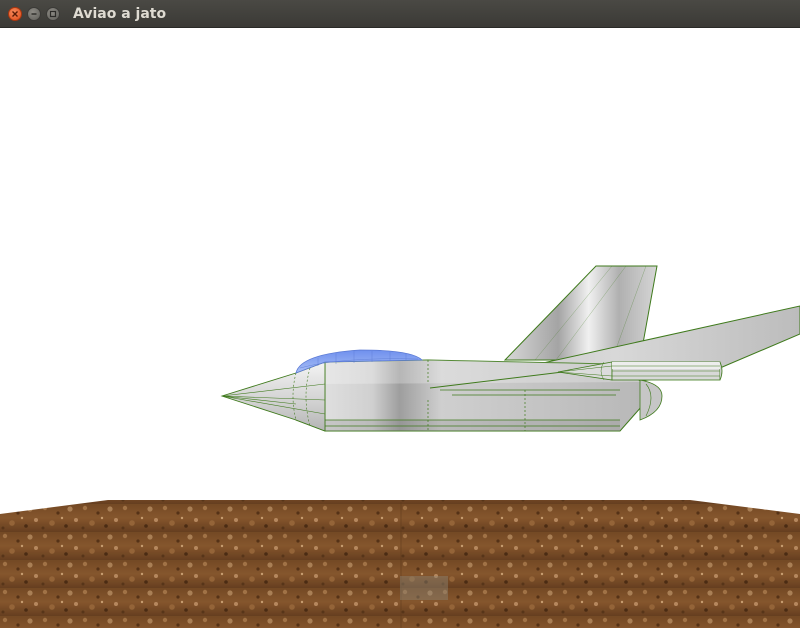 The image size is (800, 628). I want to click on maximize-button, so click(53, 14).